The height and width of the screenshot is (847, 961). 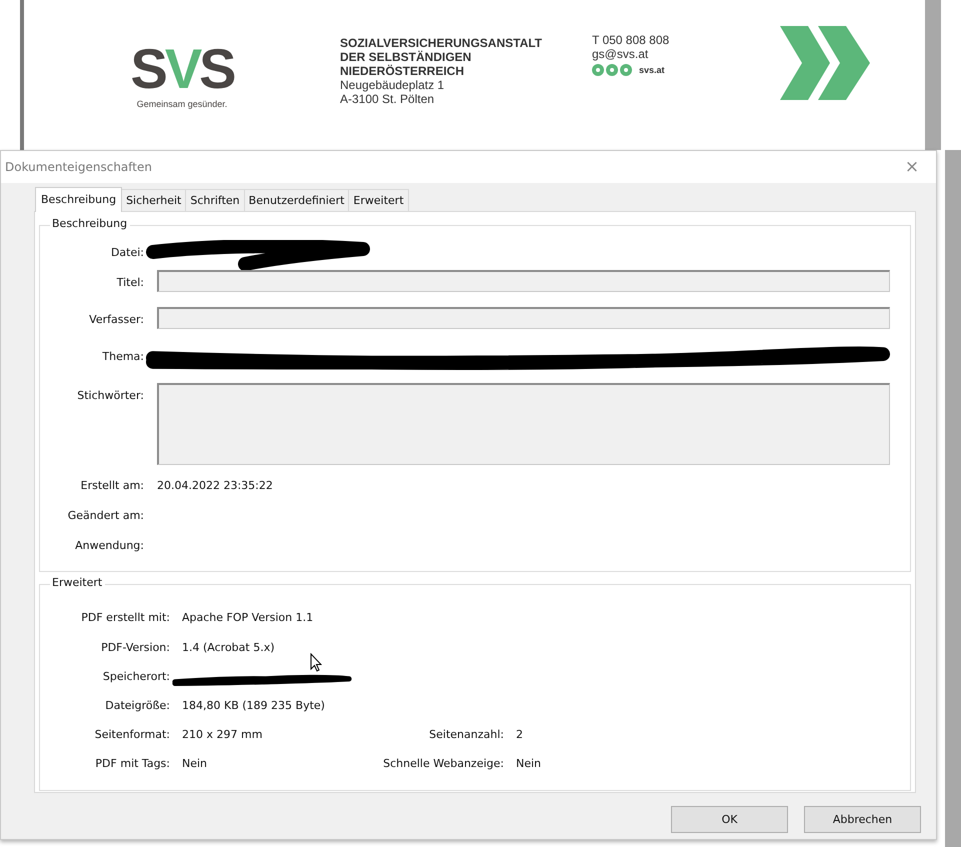 What do you see at coordinates (912, 167) in the screenshot?
I see `close-button: ×` at bounding box center [912, 167].